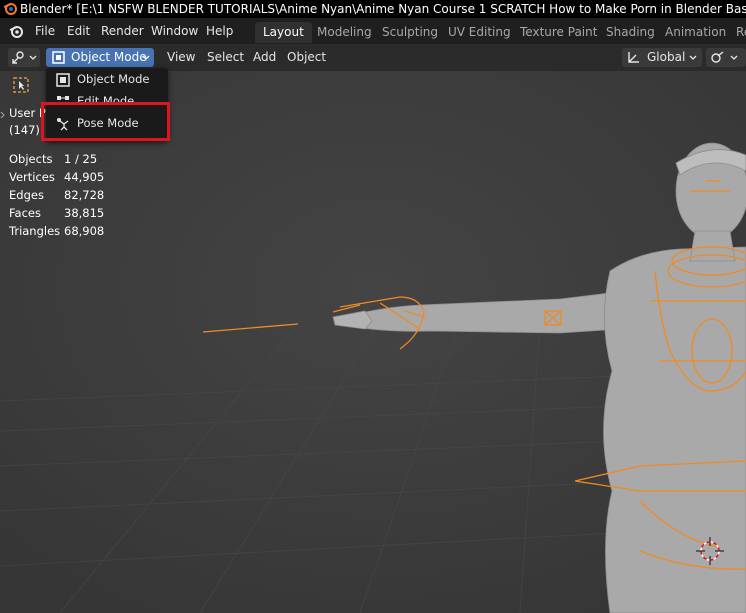 The image size is (746, 613). What do you see at coordinates (45, 31) in the screenshot?
I see `menu-file: File` at bounding box center [45, 31].